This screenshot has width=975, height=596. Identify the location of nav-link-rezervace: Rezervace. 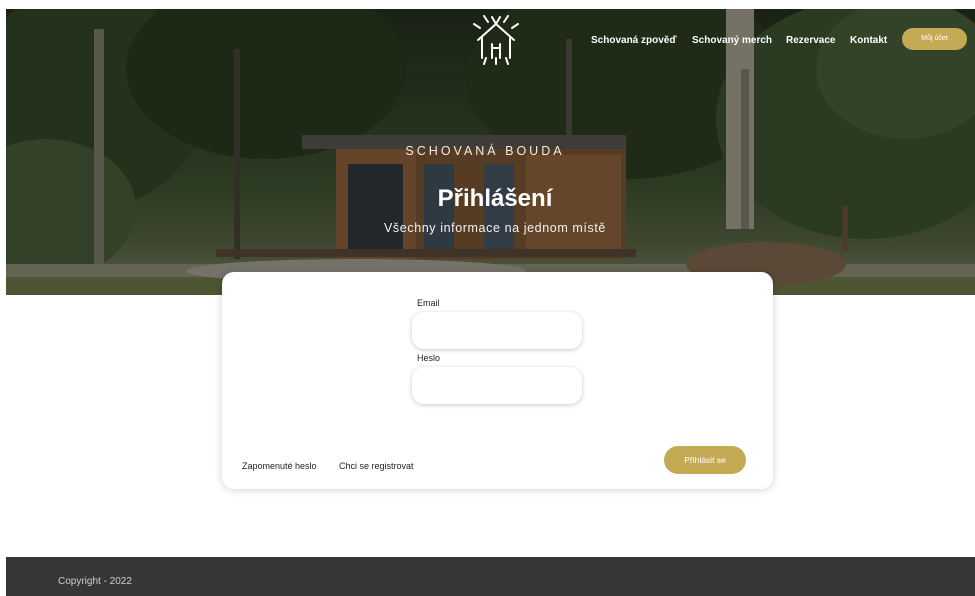
(810, 41).